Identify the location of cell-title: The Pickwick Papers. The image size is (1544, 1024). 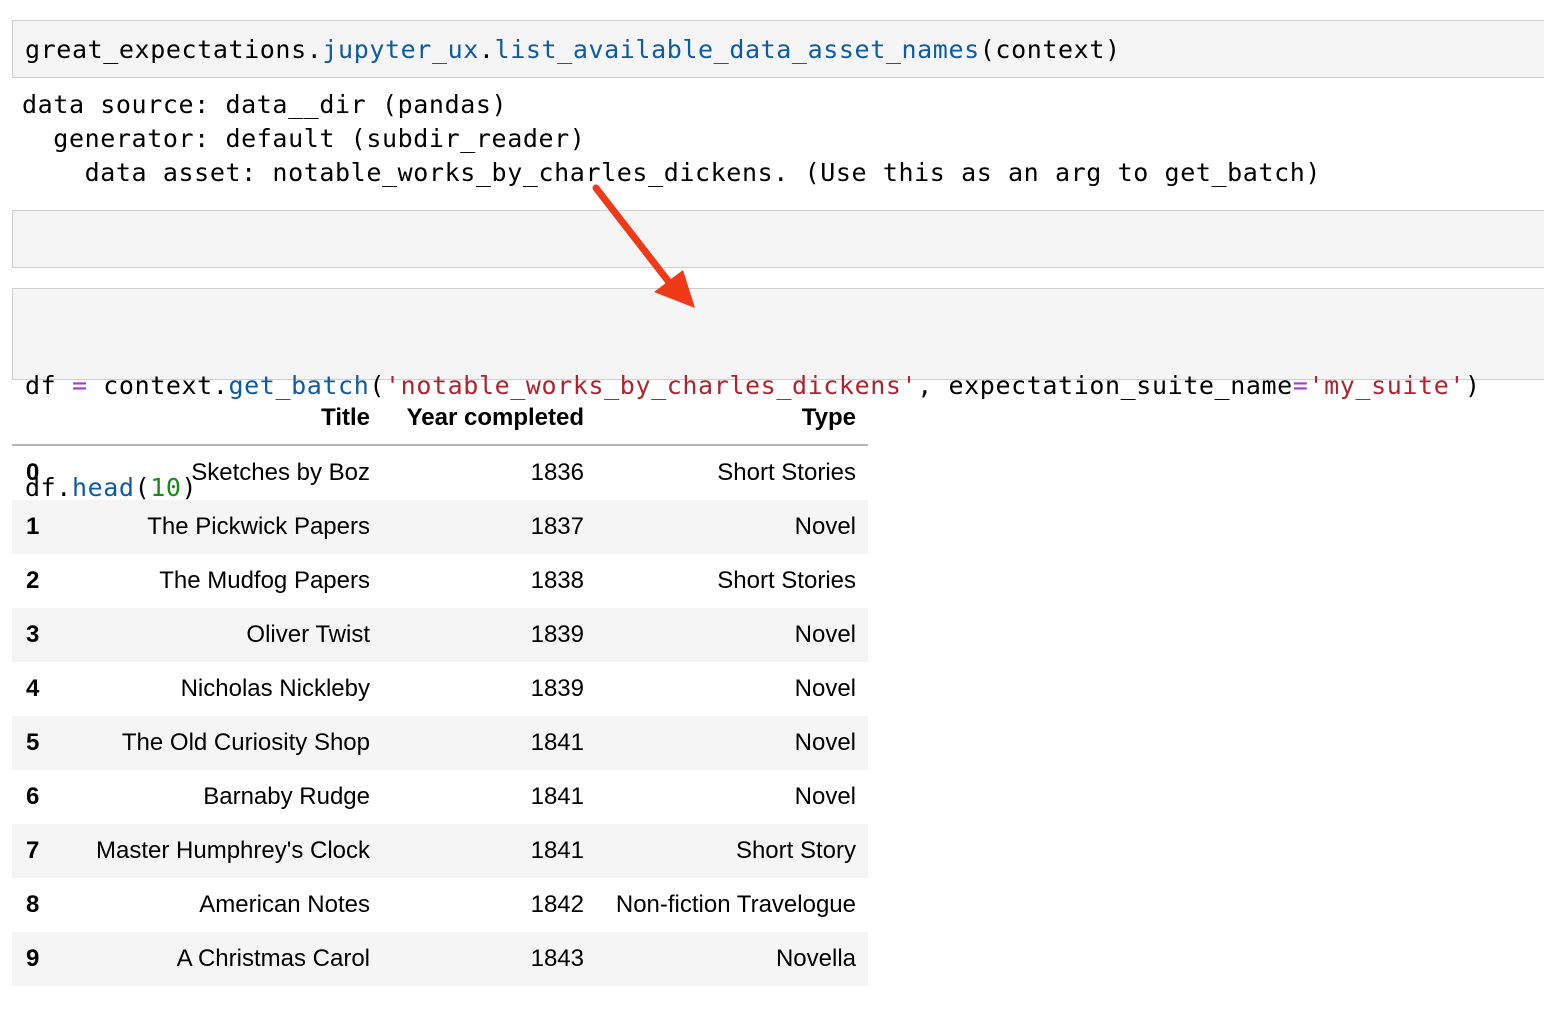
(258, 526).